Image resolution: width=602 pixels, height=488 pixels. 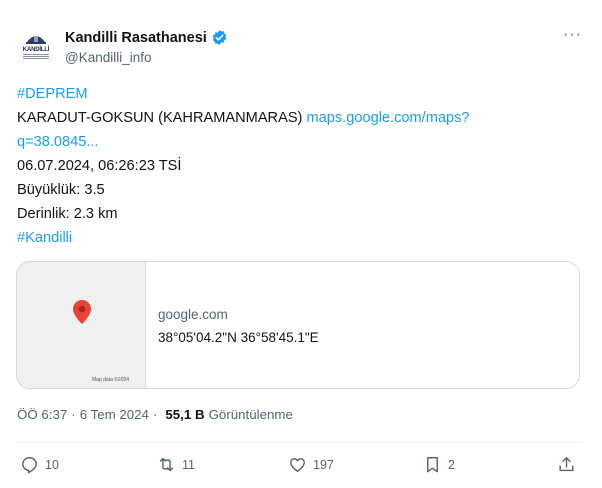 I want to click on like-icon, so click(x=297, y=465).